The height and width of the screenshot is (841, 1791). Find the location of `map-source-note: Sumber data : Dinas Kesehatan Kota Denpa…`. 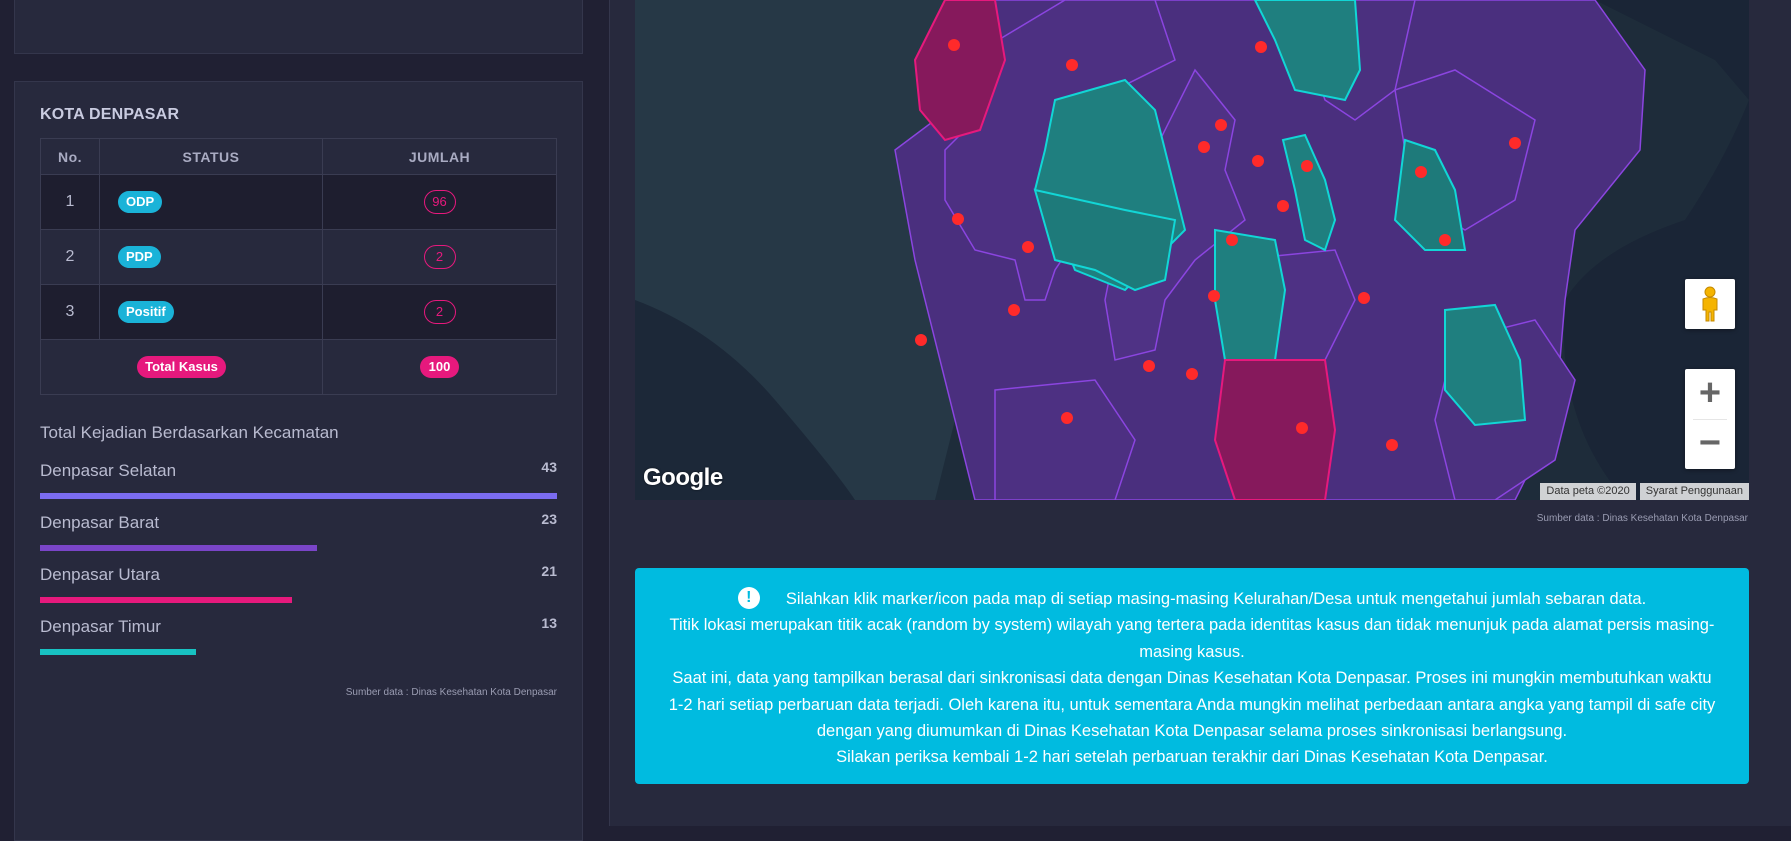

map-source-note: Sumber data : Dinas Kesehatan Kota Denpa… is located at coordinates (1642, 518).